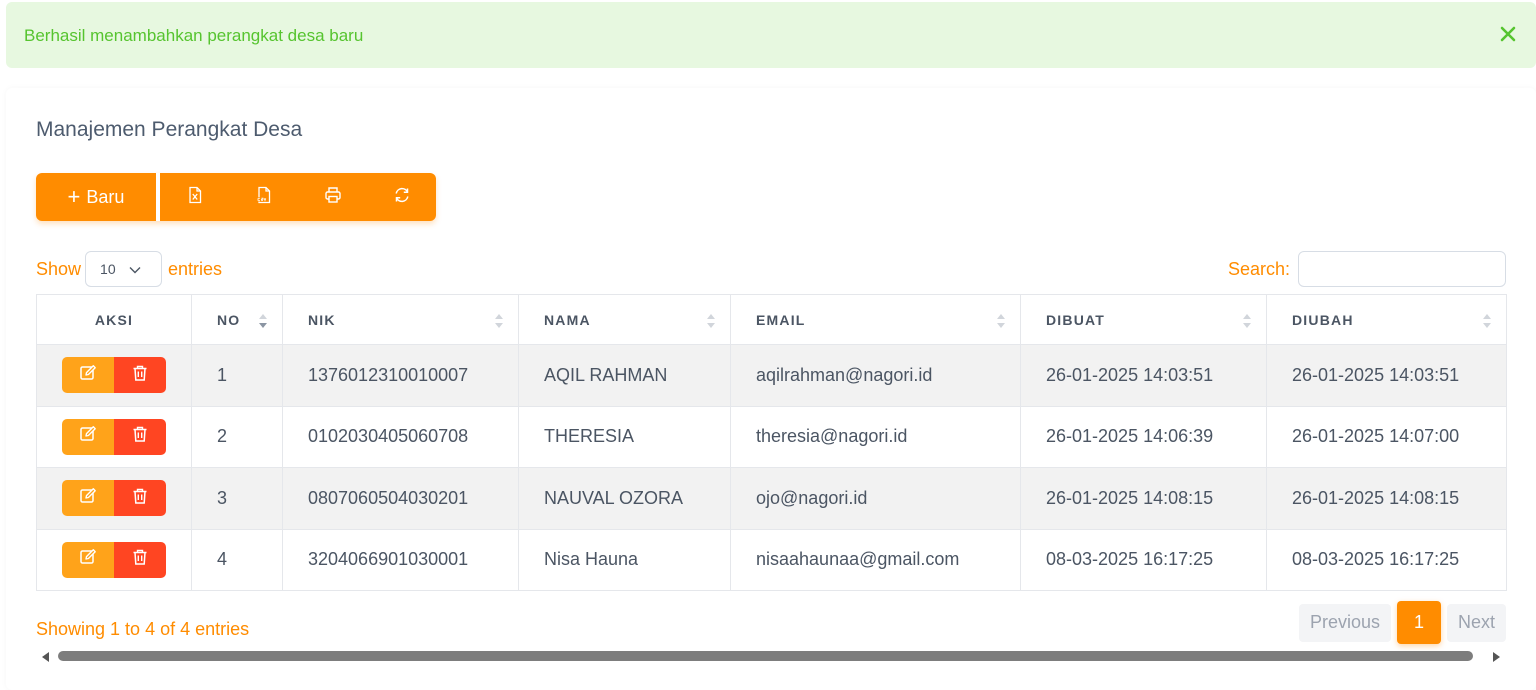 The width and height of the screenshot is (1536, 690). Describe the element at coordinates (74, 196) in the screenshot. I see `plus-icon: +` at that location.